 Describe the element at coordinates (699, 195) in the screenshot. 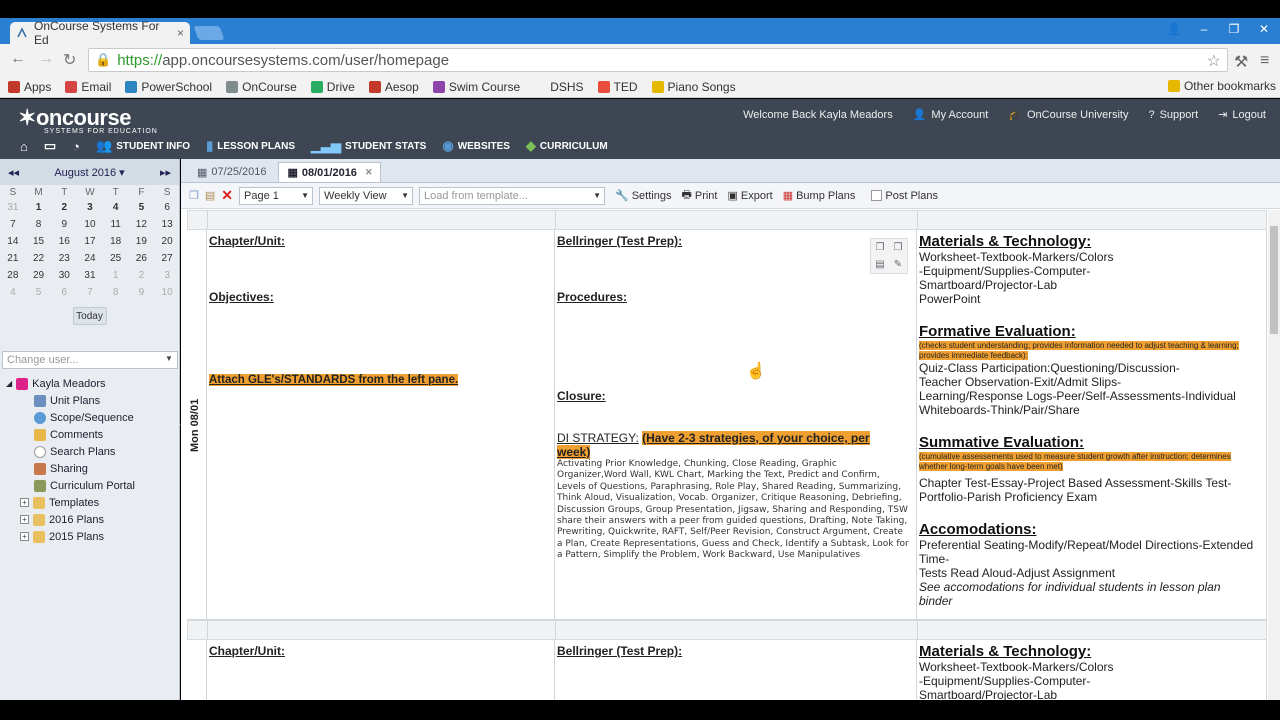

I see `print-button: 🖶 Print` at that location.